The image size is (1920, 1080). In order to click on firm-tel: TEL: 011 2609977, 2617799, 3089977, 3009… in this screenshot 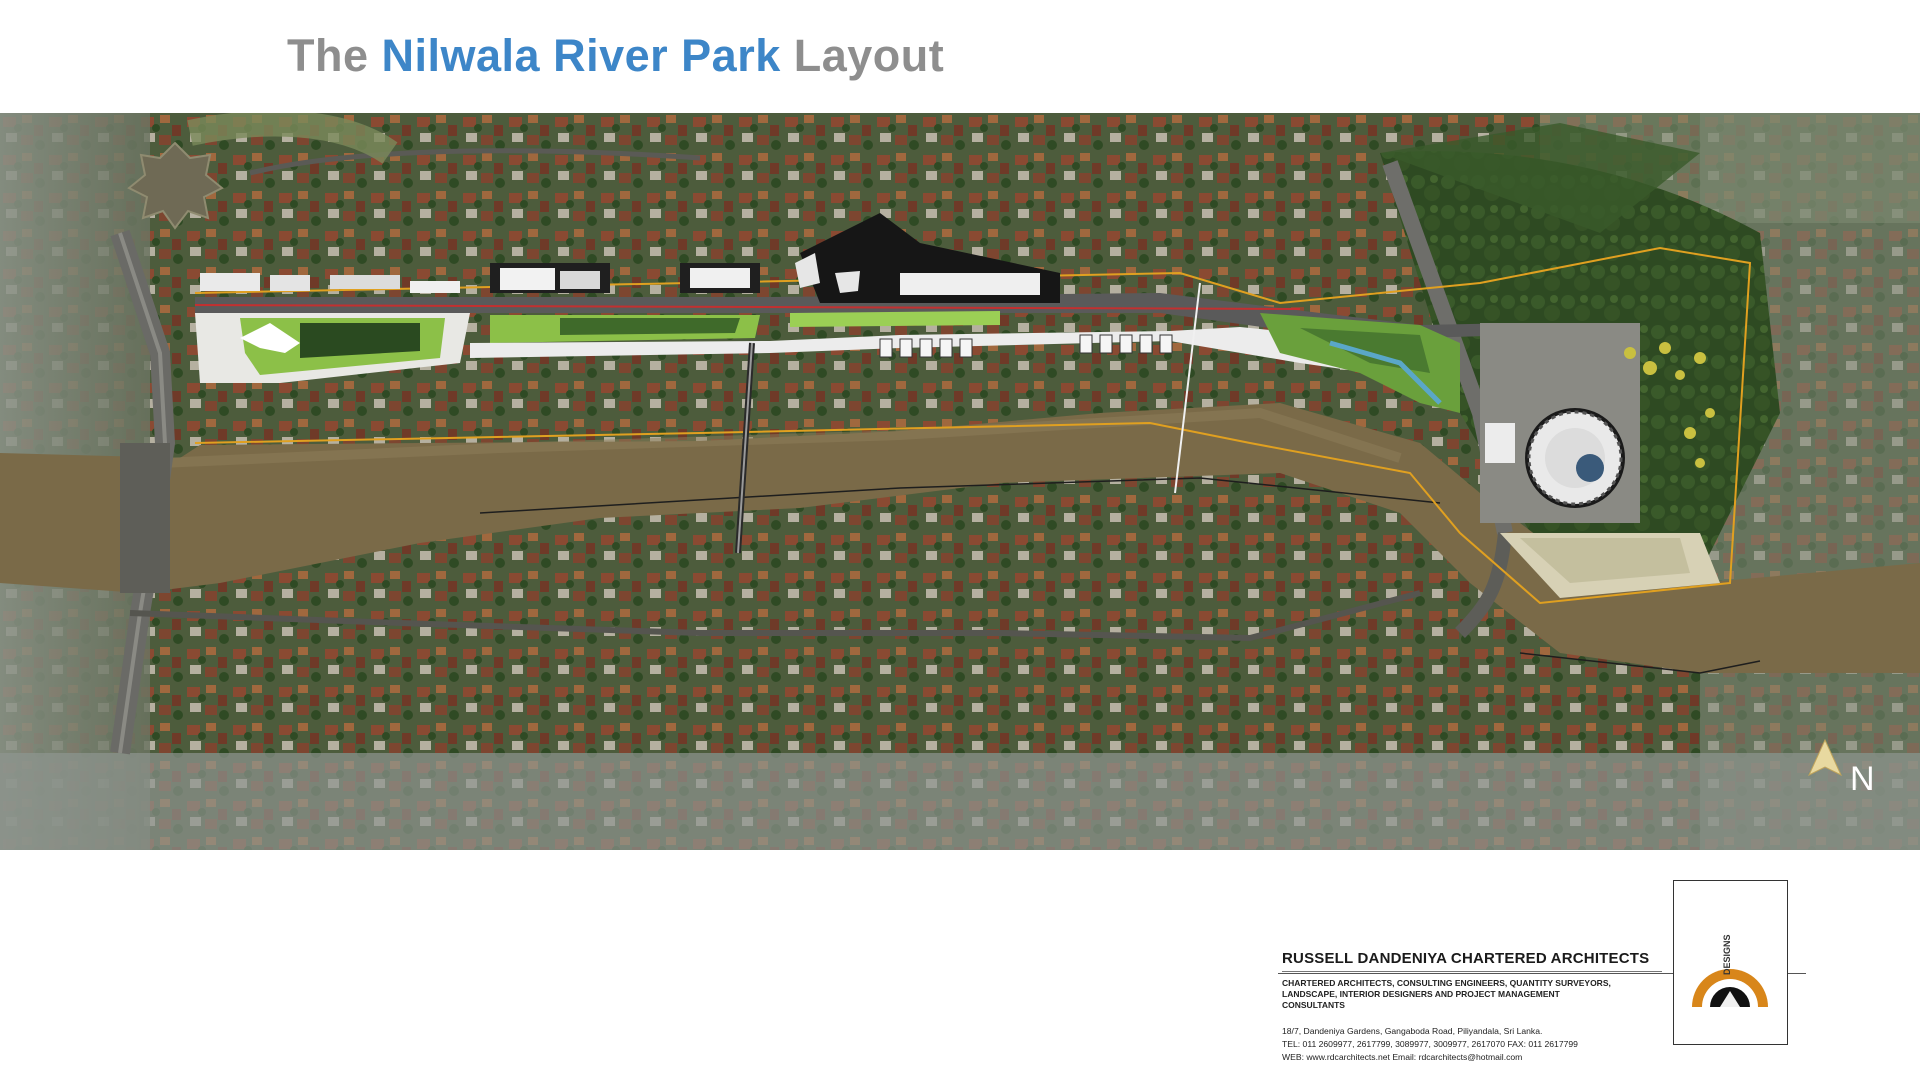, I will do `click(1430, 1044)`.